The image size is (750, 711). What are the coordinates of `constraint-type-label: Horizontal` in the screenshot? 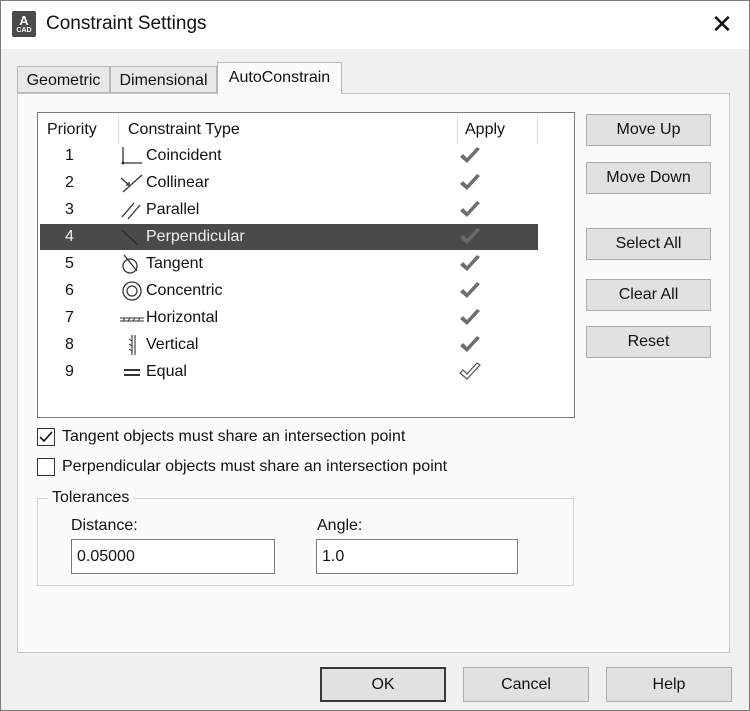 It's located at (182, 317).